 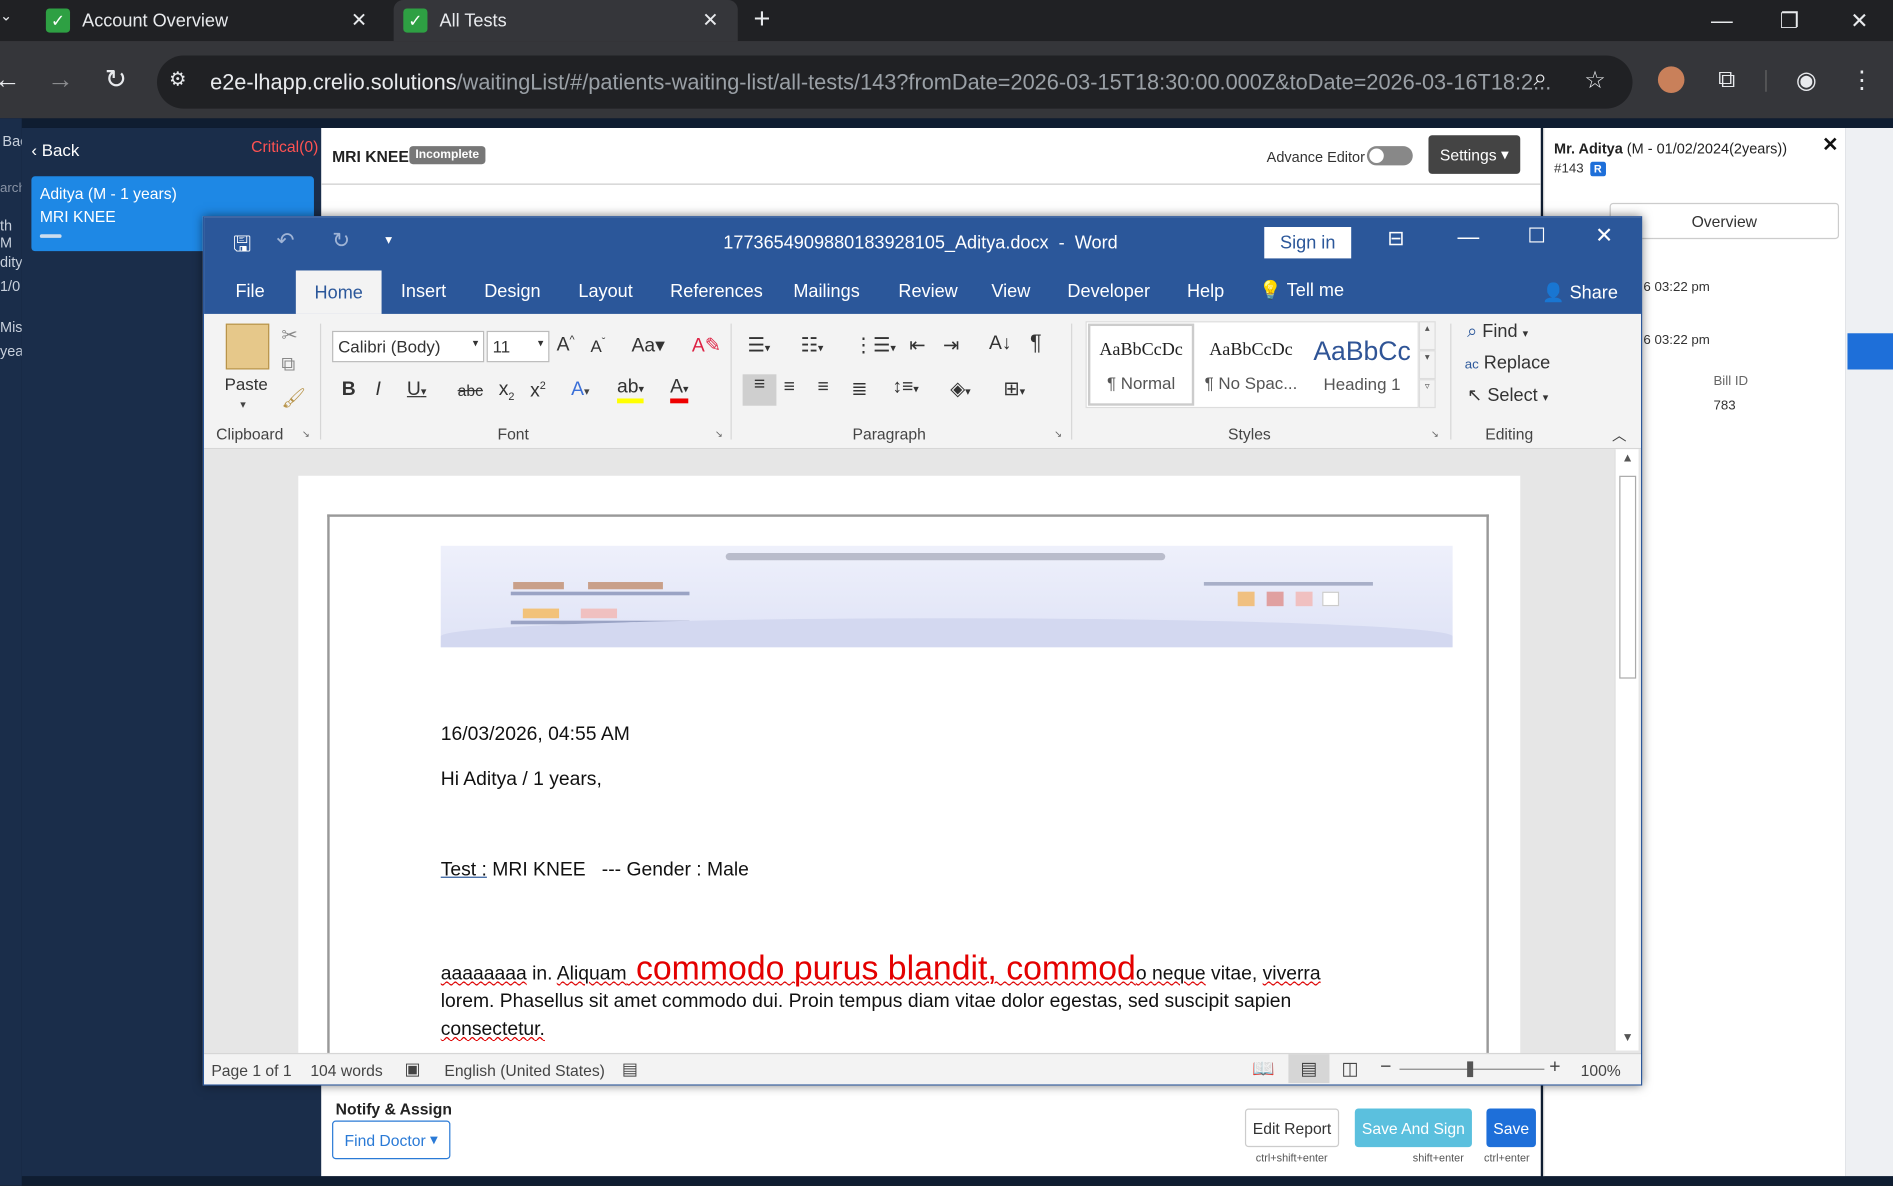 What do you see at coordinates (338, 292) in the screenshot?
I see `tab-home: Home` at bounding box center [338, 292].